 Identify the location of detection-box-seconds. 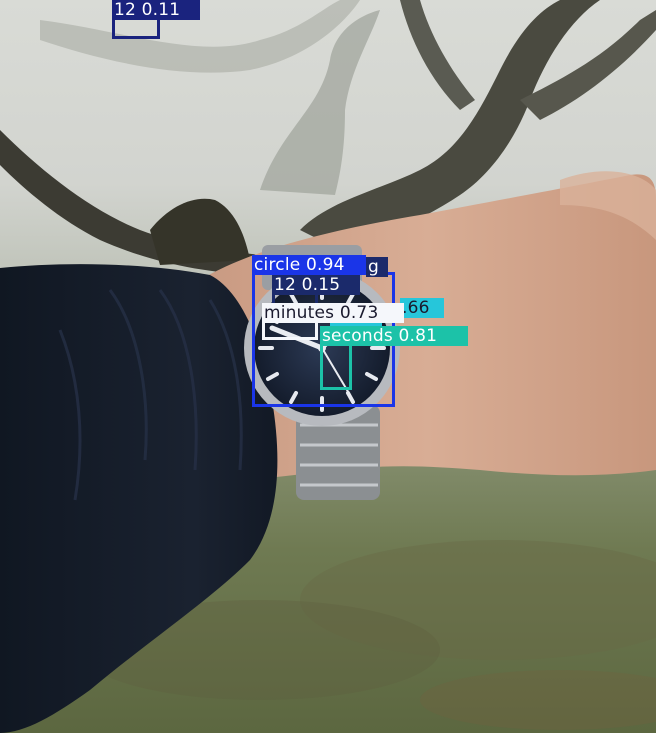
(336, 366).